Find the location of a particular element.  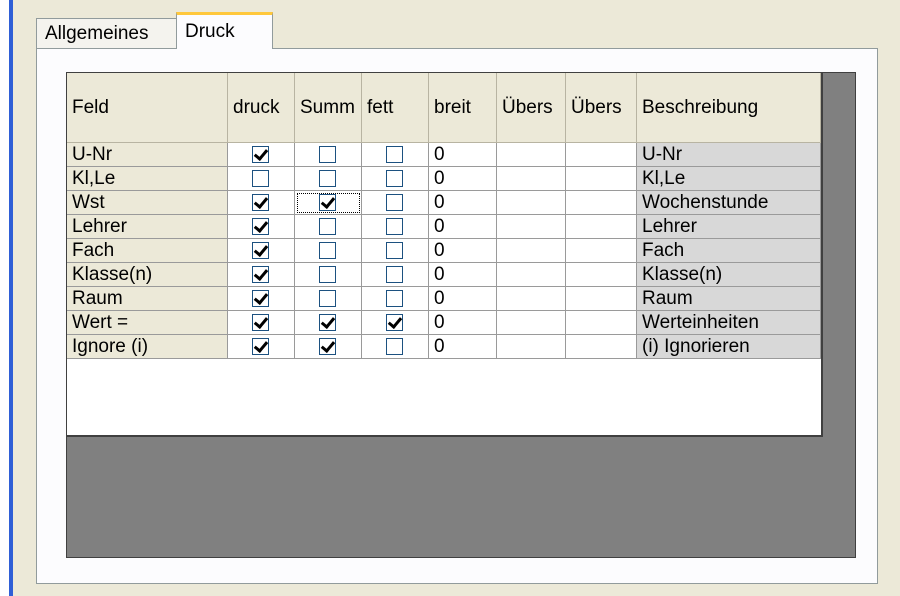

column-header-ubers-2: Übers is located at coordinates (601, 108).